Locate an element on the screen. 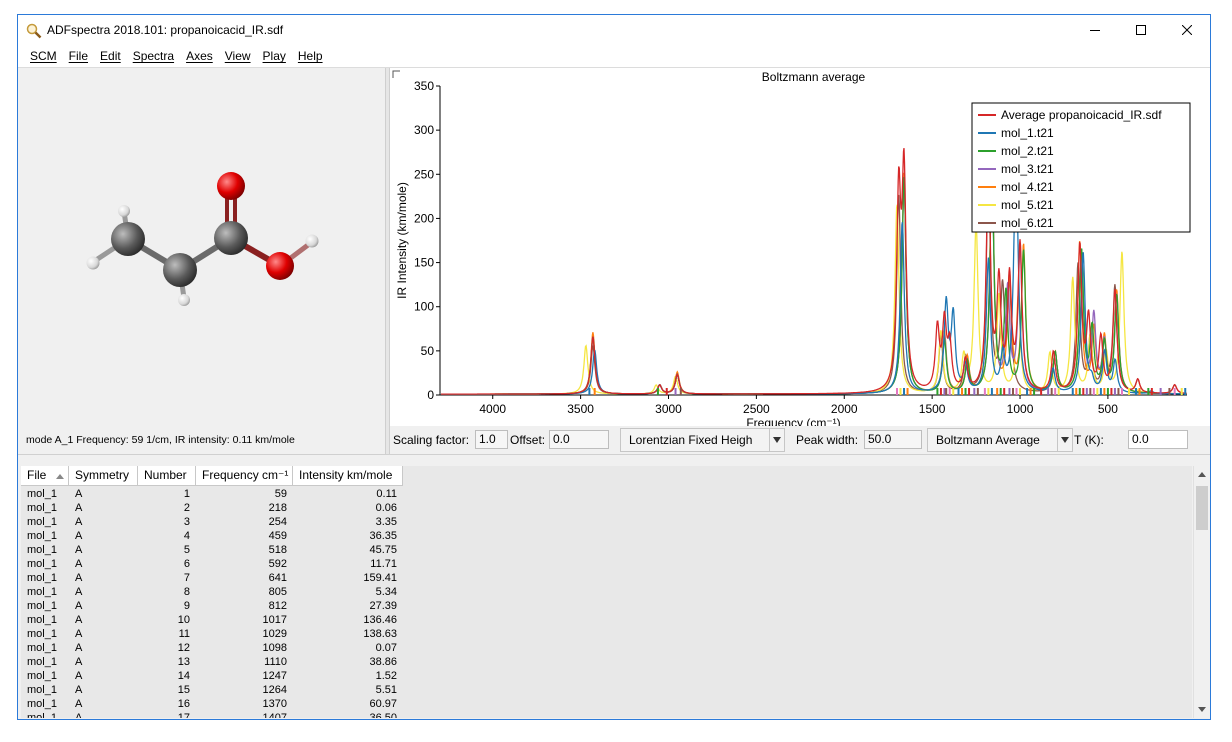  menu-spectra: Spectra is located at coordinates (153, 56).